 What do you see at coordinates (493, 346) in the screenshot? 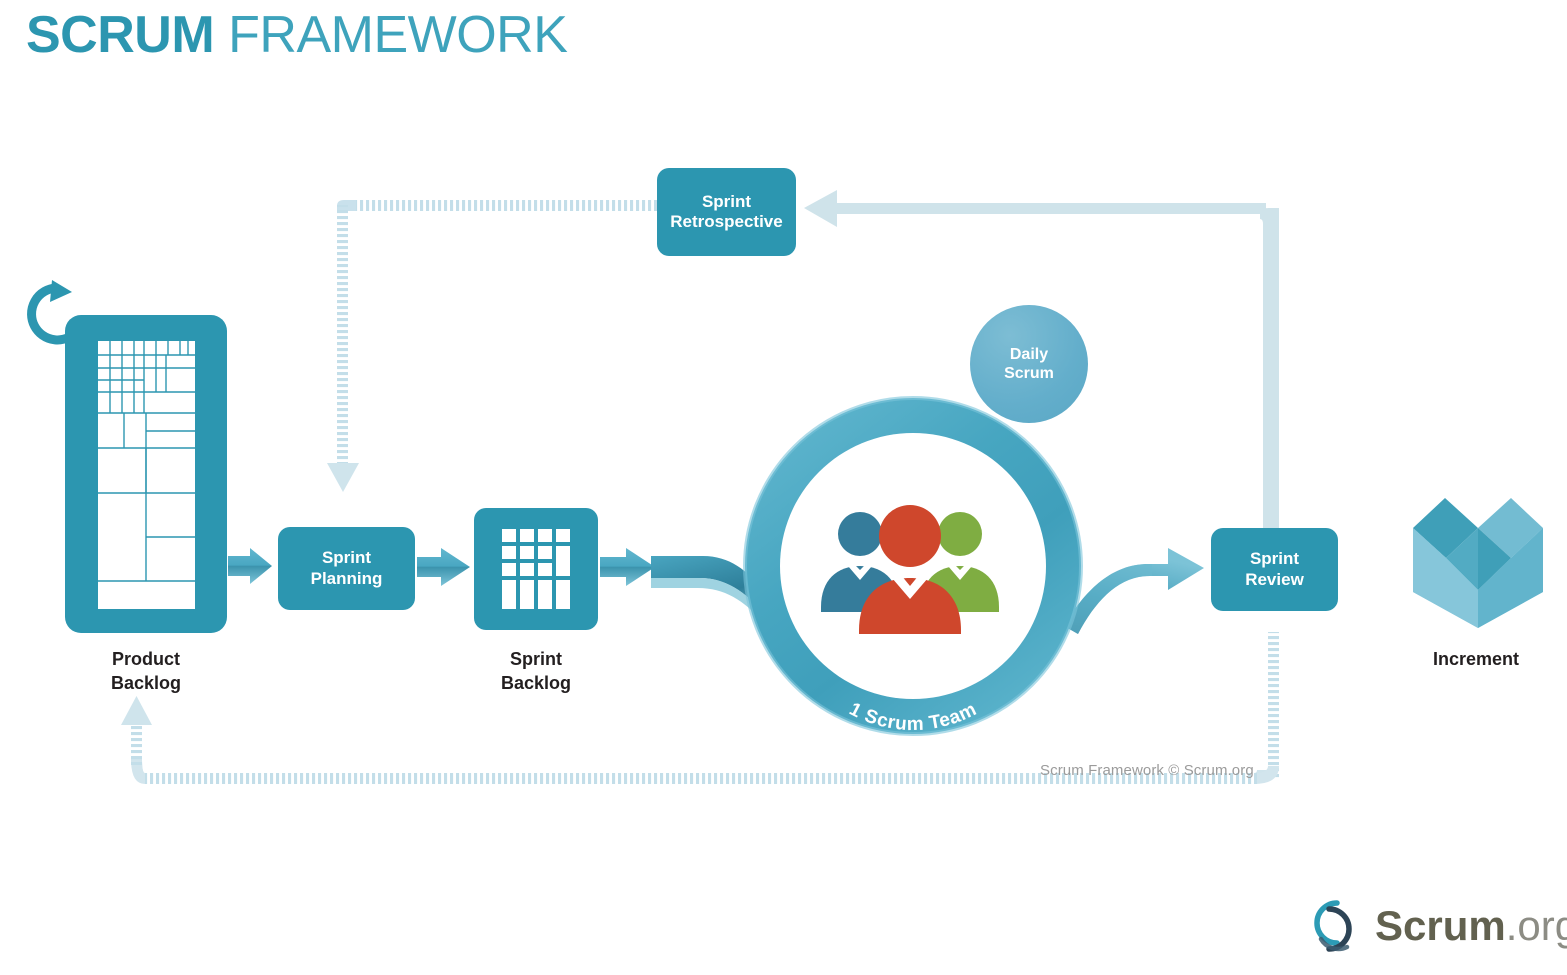
I see `retrospective-to-planning-dashed-arrow` at bounding box center [493, 346].